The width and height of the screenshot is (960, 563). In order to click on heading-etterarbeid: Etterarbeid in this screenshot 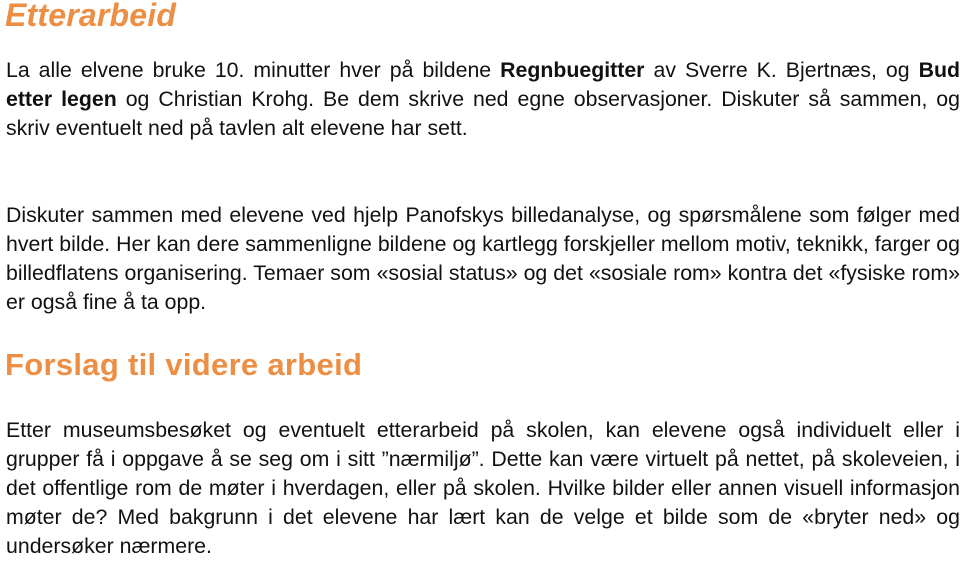, I will do `click(91, 16)`.